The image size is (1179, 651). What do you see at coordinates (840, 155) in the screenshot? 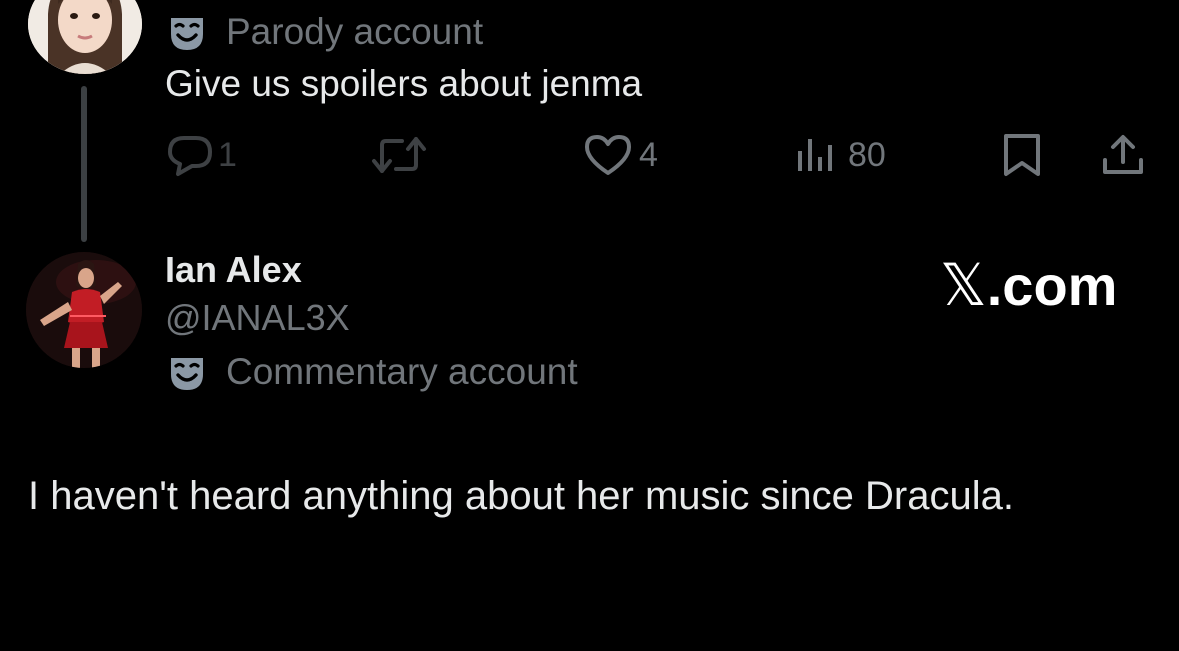
I see `views-button: 80` at bounding box center [840, 155].